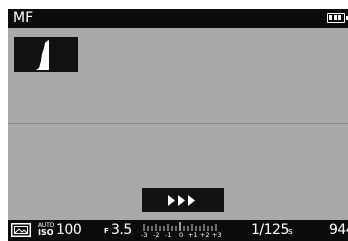 This screenshot has height=241, width=348. Describe the element at coordinates (337, 18) in the screenshot. I see `battery-full-icon` at that location.